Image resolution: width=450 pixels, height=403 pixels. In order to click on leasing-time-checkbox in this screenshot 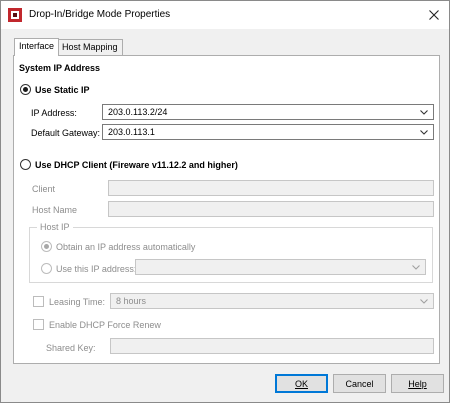, I will do `click(38, 301)`.